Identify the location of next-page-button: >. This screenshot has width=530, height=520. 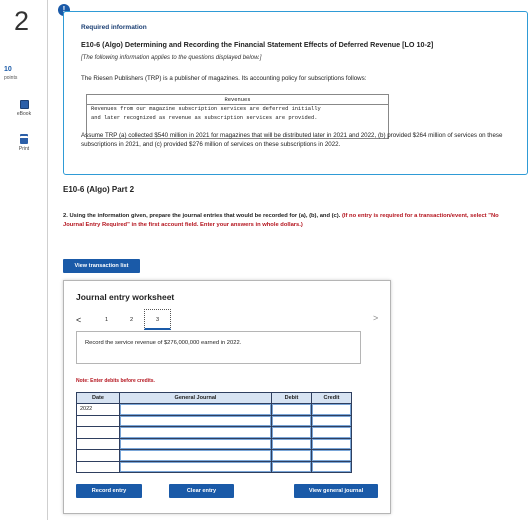
(375, 318).